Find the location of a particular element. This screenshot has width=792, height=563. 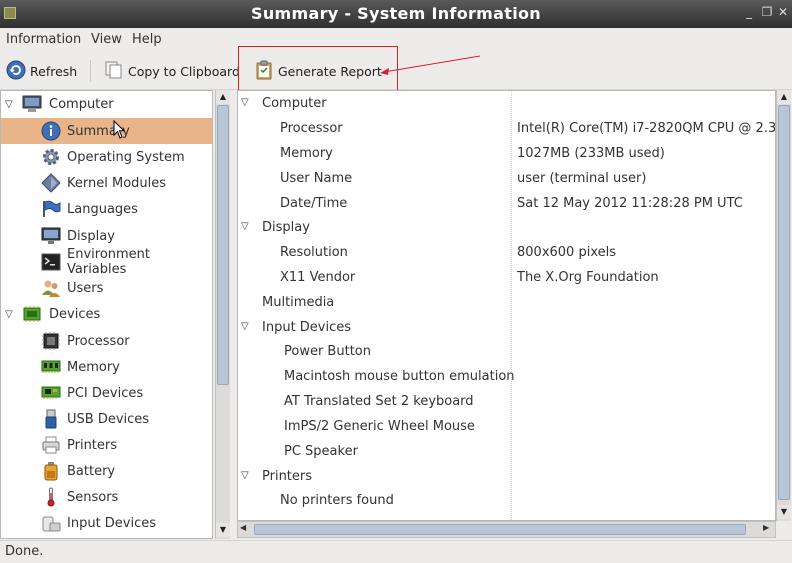

detail-row: Power Button is located at coordinates (506, 351).